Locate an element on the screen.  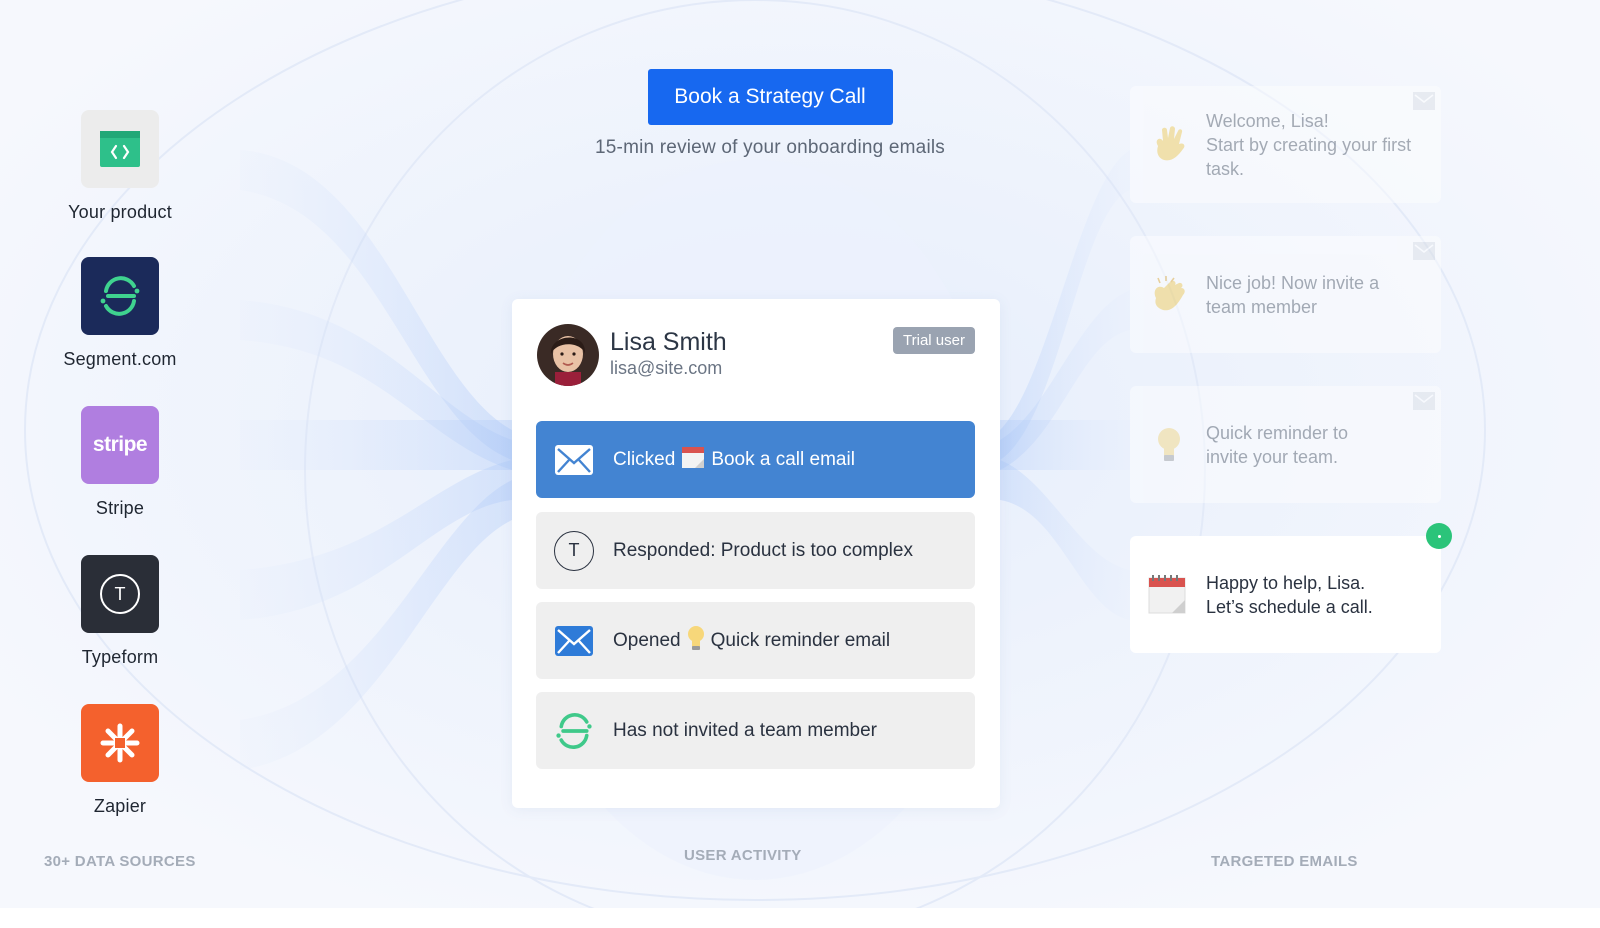
stripe-logo-icon: stripe is located at coordinates (120, 445).